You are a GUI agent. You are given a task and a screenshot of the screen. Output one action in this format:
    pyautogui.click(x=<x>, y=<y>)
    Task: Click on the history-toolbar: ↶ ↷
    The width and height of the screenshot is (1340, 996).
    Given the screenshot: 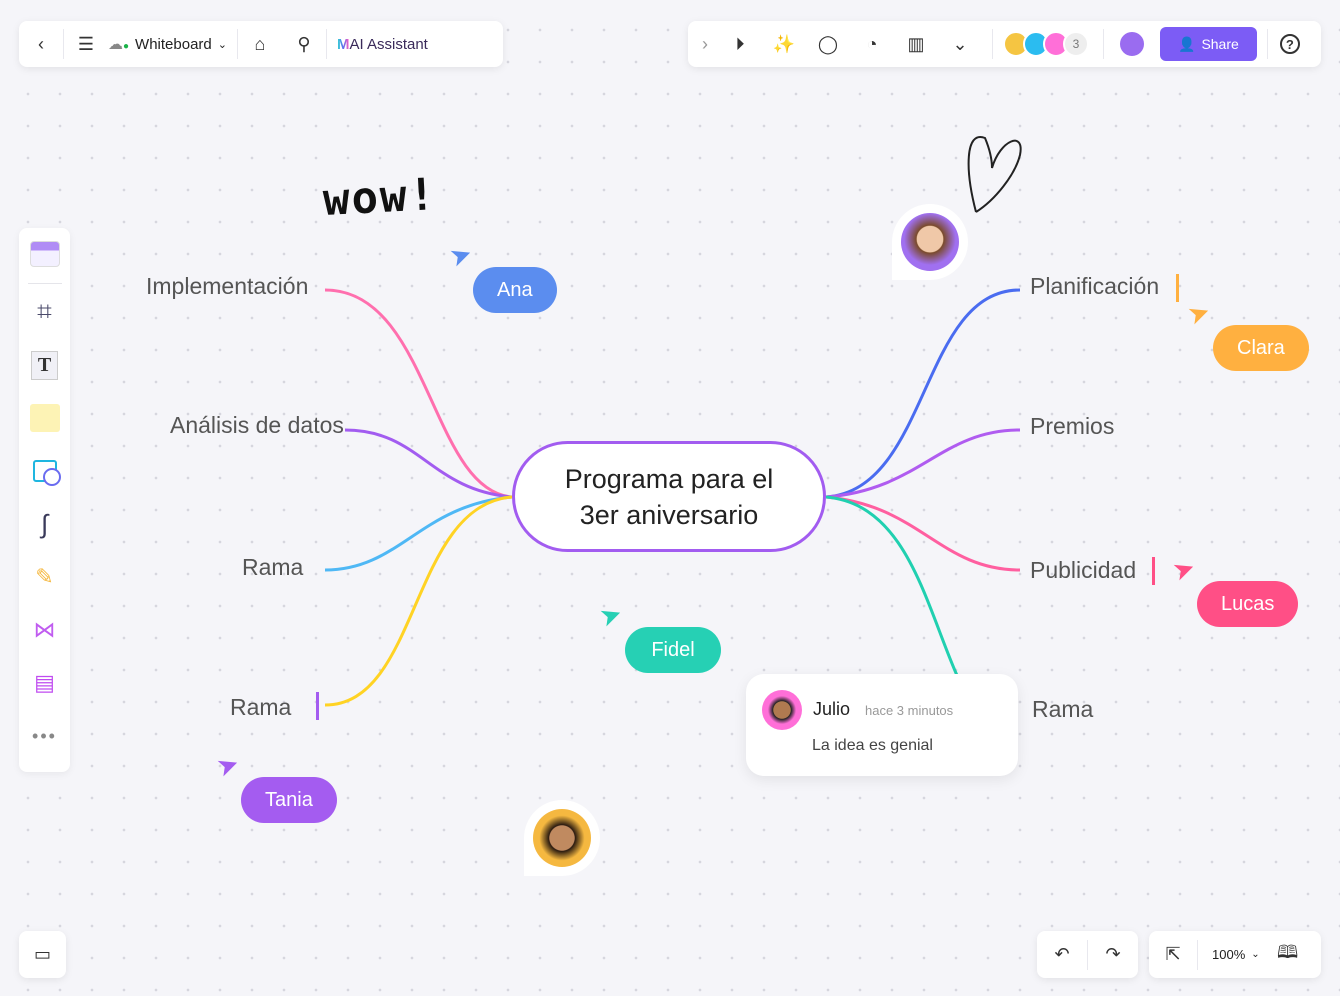 What is the action you would take?
    pyautogui.click(x=1087, y=954)
    